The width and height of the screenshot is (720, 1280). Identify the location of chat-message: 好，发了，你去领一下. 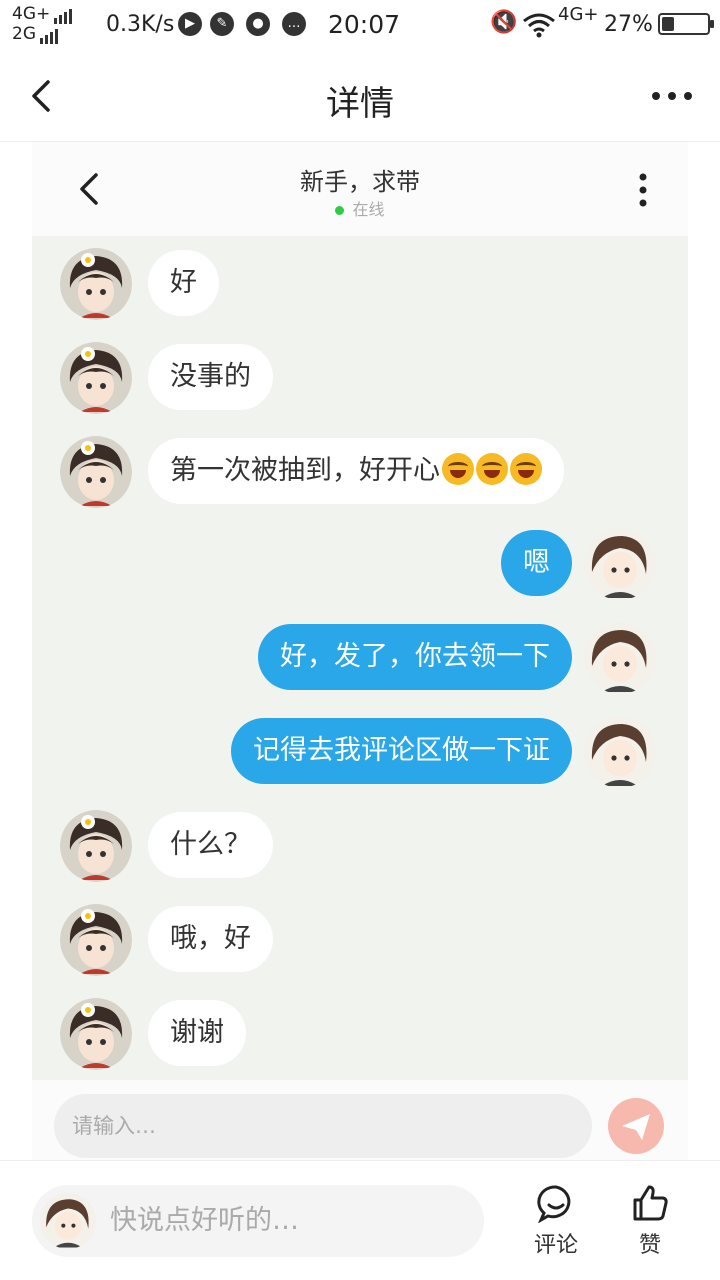
(360, 658).